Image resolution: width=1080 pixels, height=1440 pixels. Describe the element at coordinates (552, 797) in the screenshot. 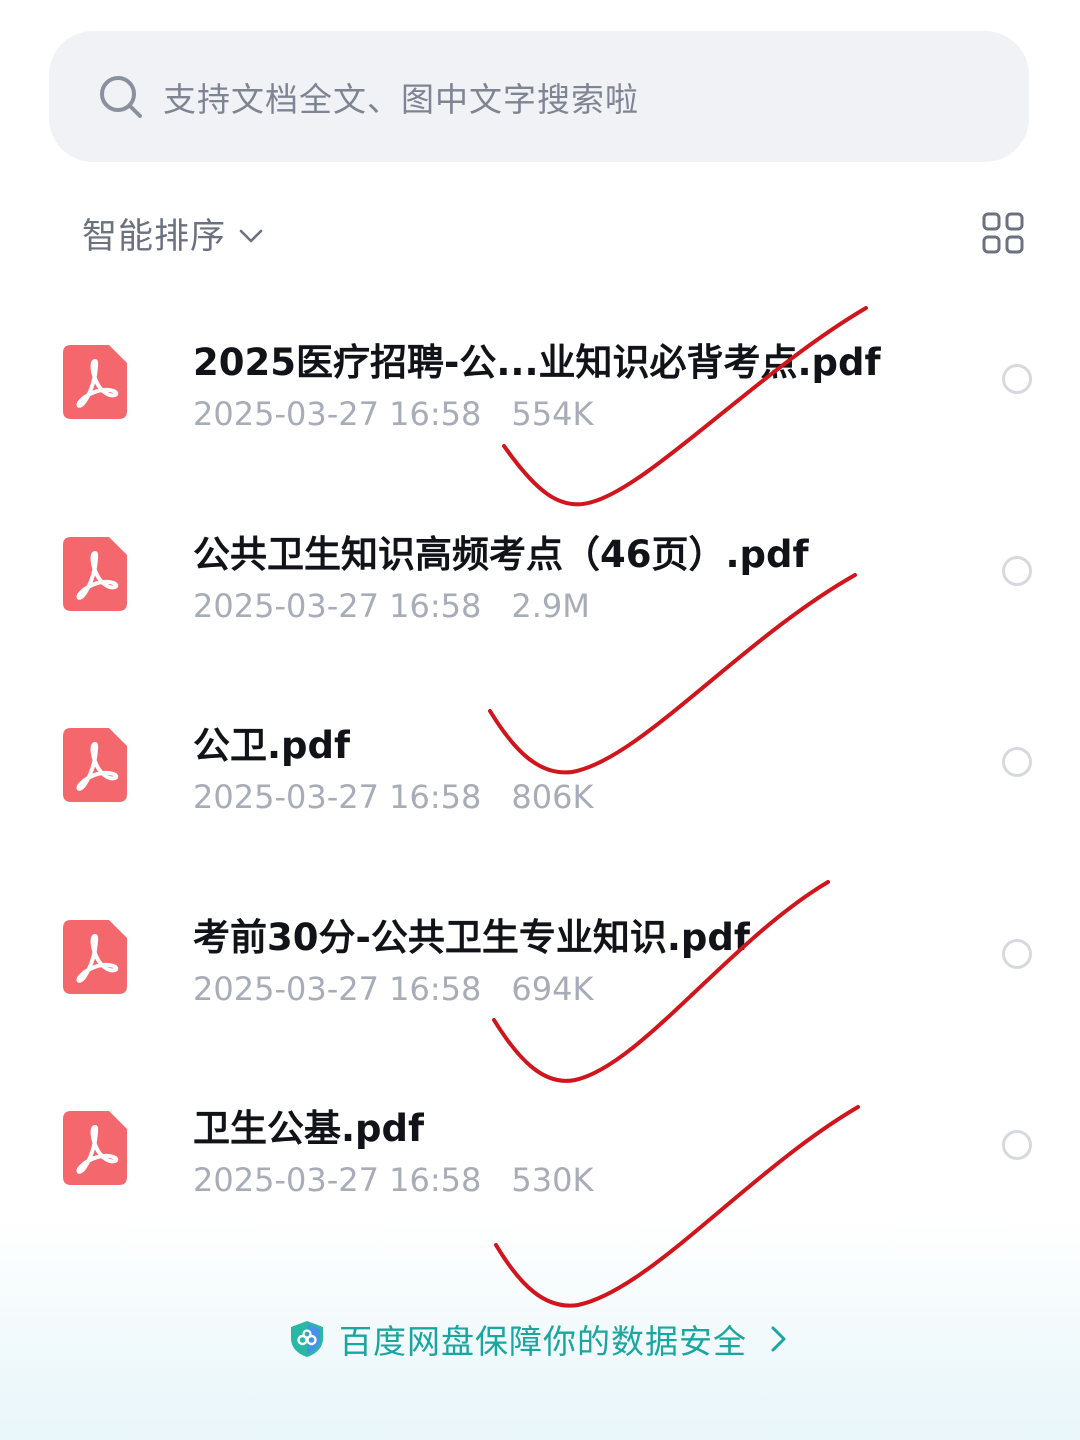

I see `file-size: 806K` at that location.